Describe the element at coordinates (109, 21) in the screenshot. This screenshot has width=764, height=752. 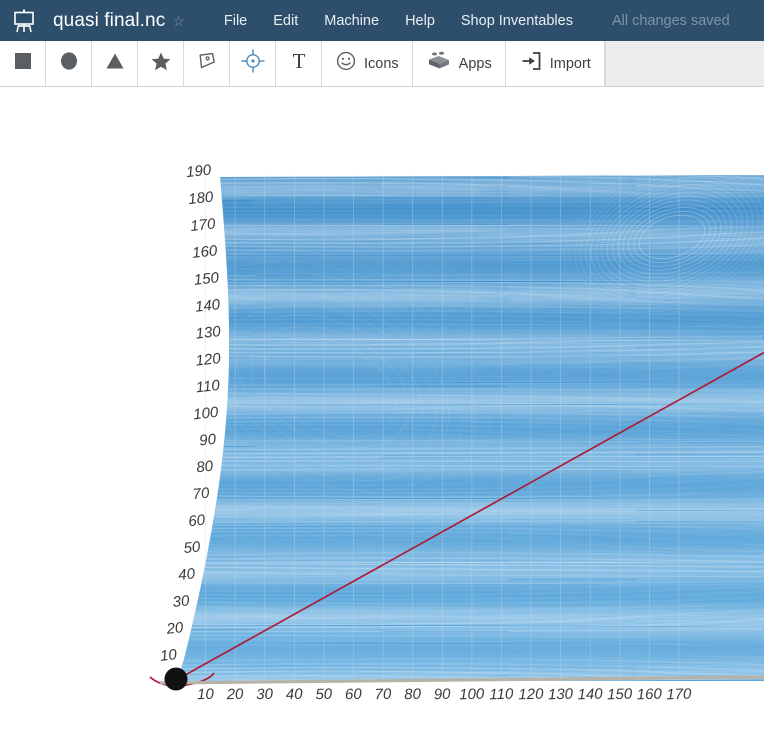
I see `document-title: quasi final.nc` at that location.